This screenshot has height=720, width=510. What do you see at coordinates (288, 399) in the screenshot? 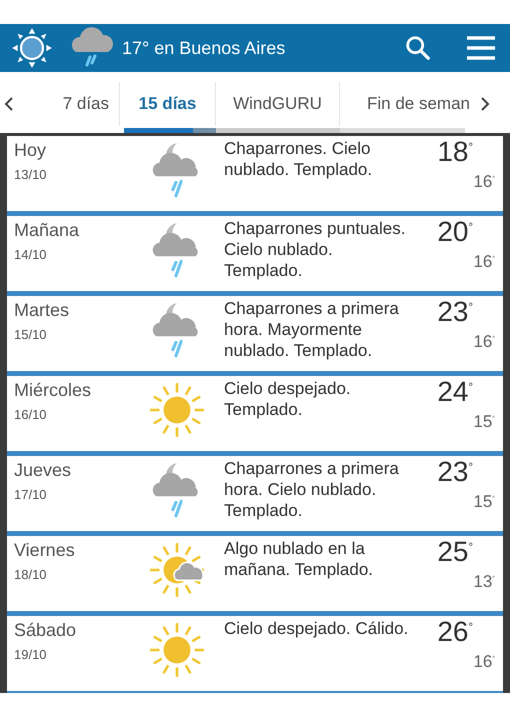
I see `forecast-description: Cielo despejado. Templado.` at bounding box center [288, 399].